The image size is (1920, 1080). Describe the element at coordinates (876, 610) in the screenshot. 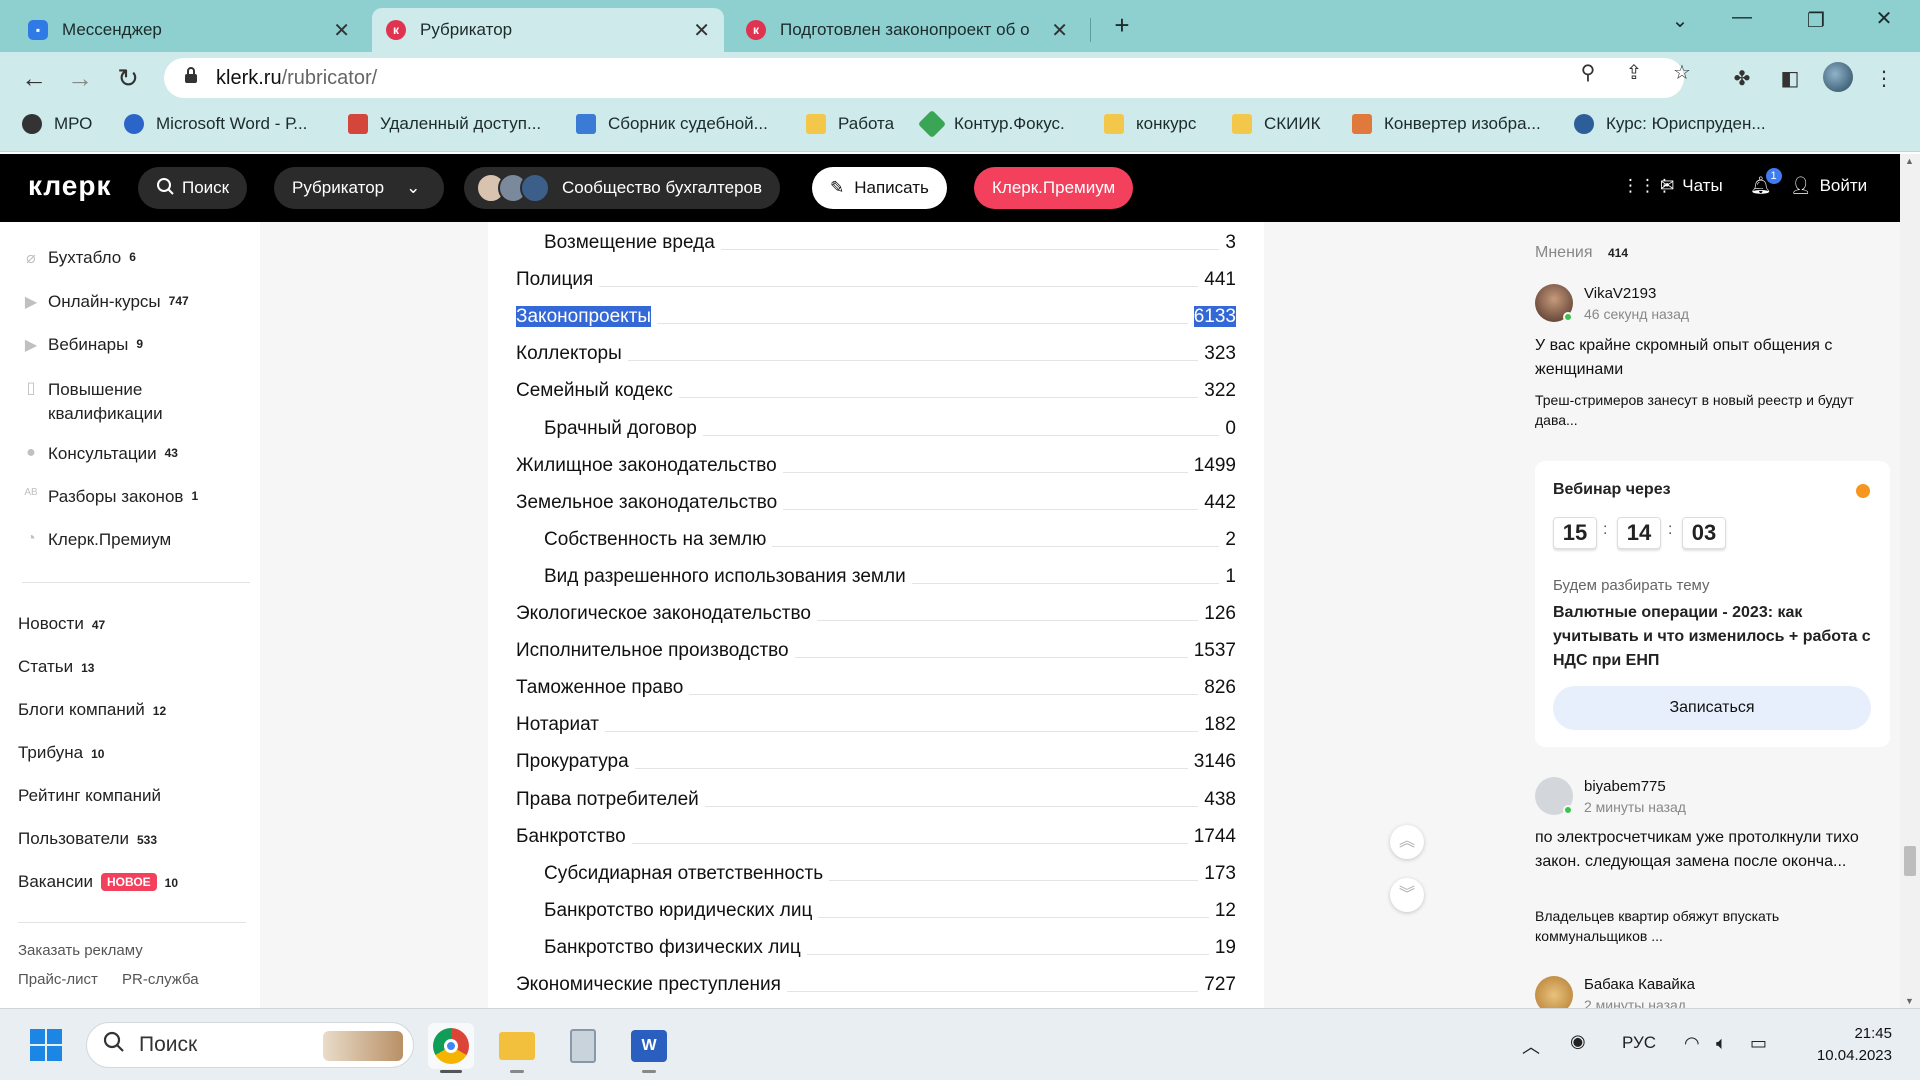

I see `rubric-row: Экологическое законодательство 126` at that location.